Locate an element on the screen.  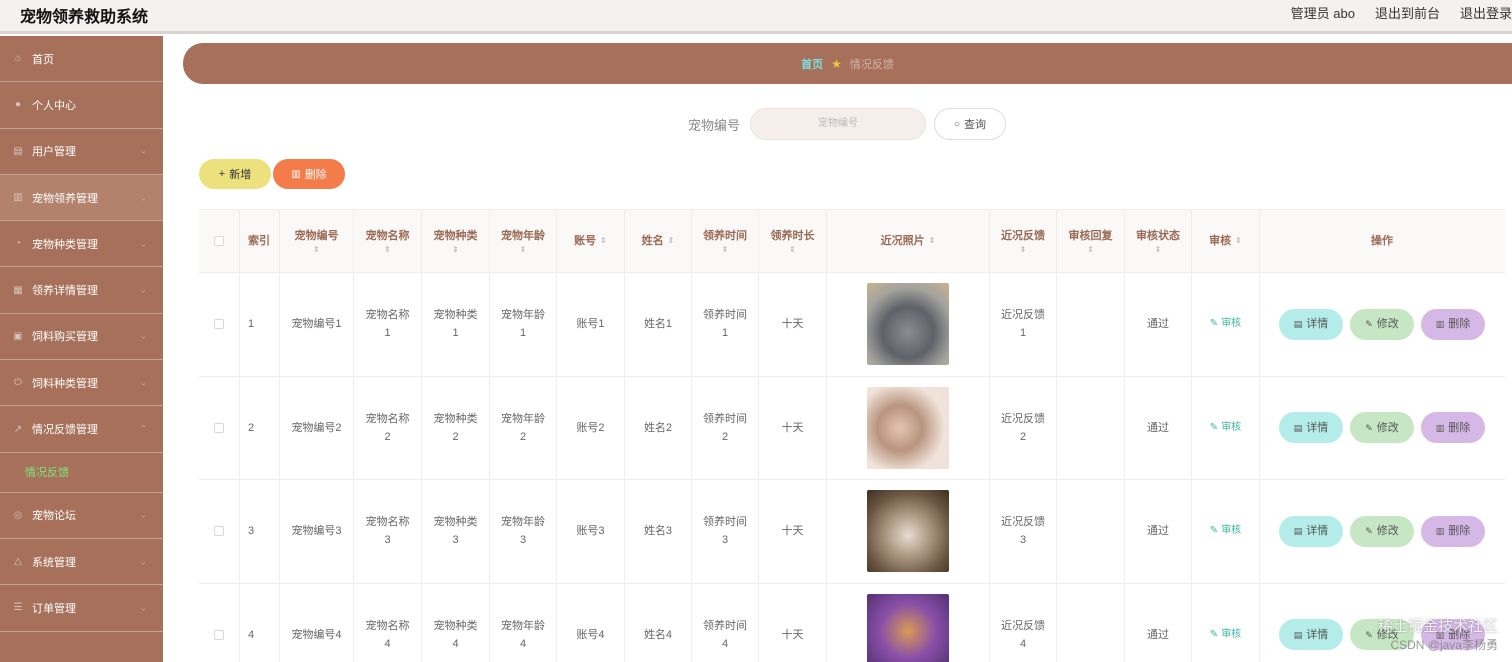
header-pet-name: 宠物名称 ⇕ is located at coordinates (388, 241).